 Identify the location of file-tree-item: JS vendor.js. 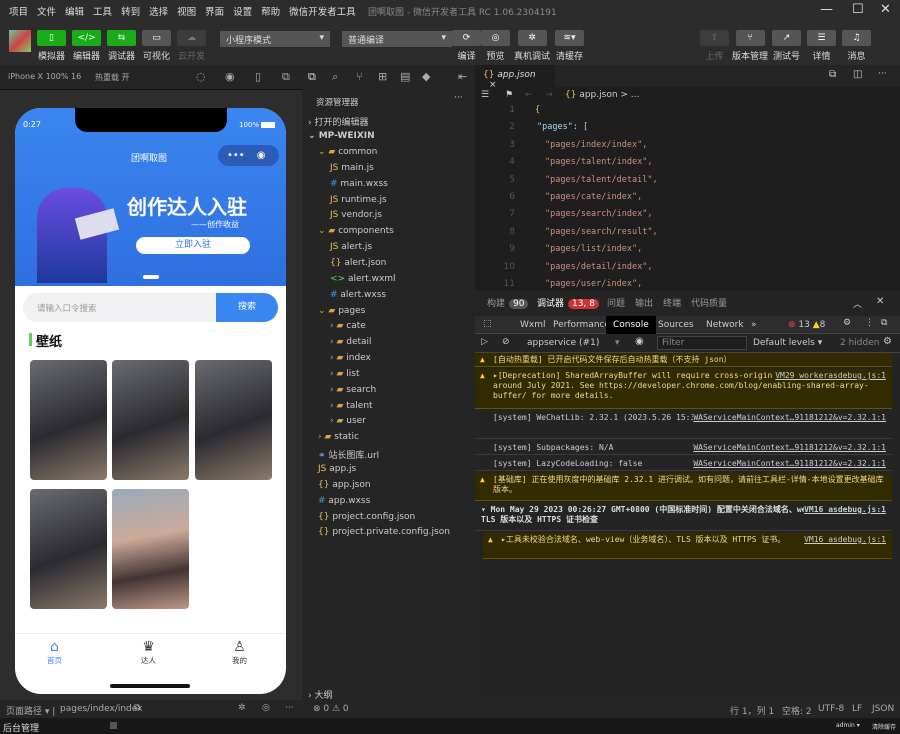
(388, 218).